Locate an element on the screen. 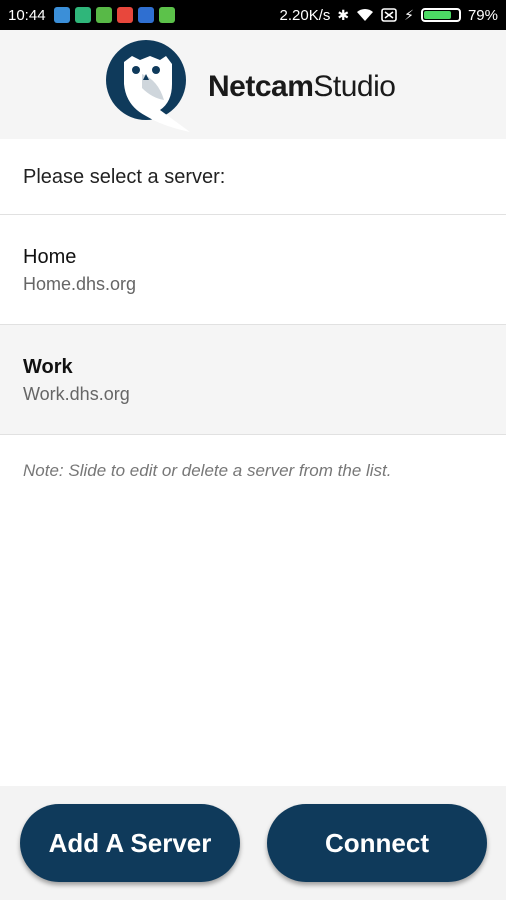 Image resolution: width=506 pixels, height=900 pixels. wifi-icon is located at coordinates (365, 14).